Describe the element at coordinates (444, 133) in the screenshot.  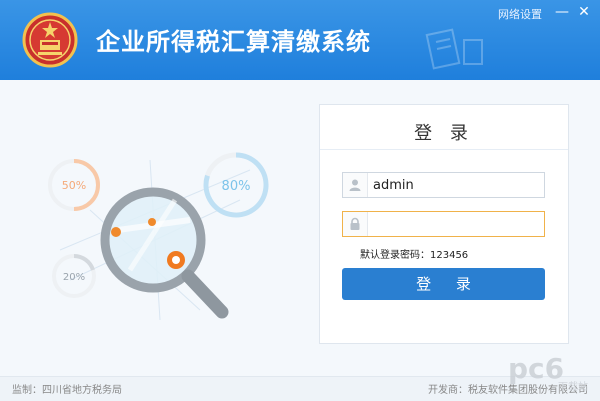
I see `login-title: 登 录` at that location.